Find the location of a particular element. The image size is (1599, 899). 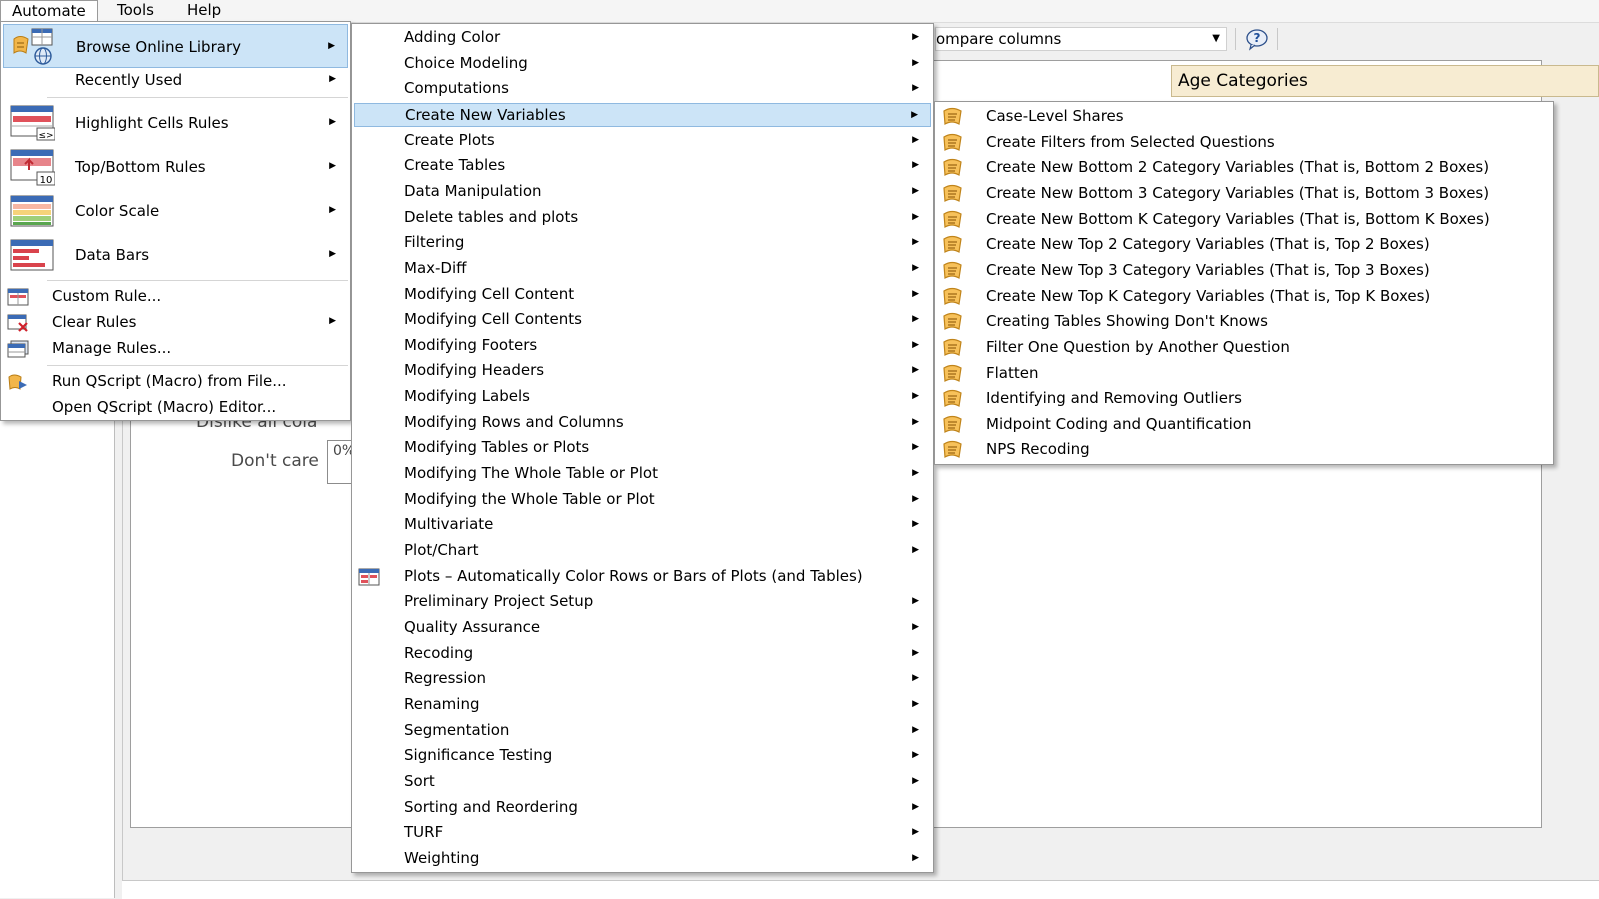

library-item-preliminary-project-setup: Preliminary Project Setup ▶ is located at coordinates (642, 602).